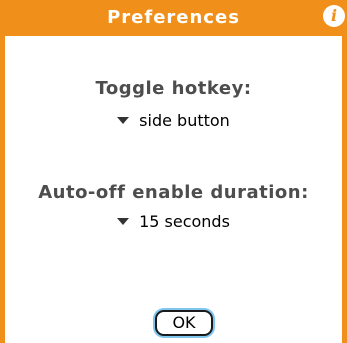  What do you see at coordinates (184, 120) in the screenshot?
I see `toggle-hotkey-value: side button` at bounding box center [184, 120].